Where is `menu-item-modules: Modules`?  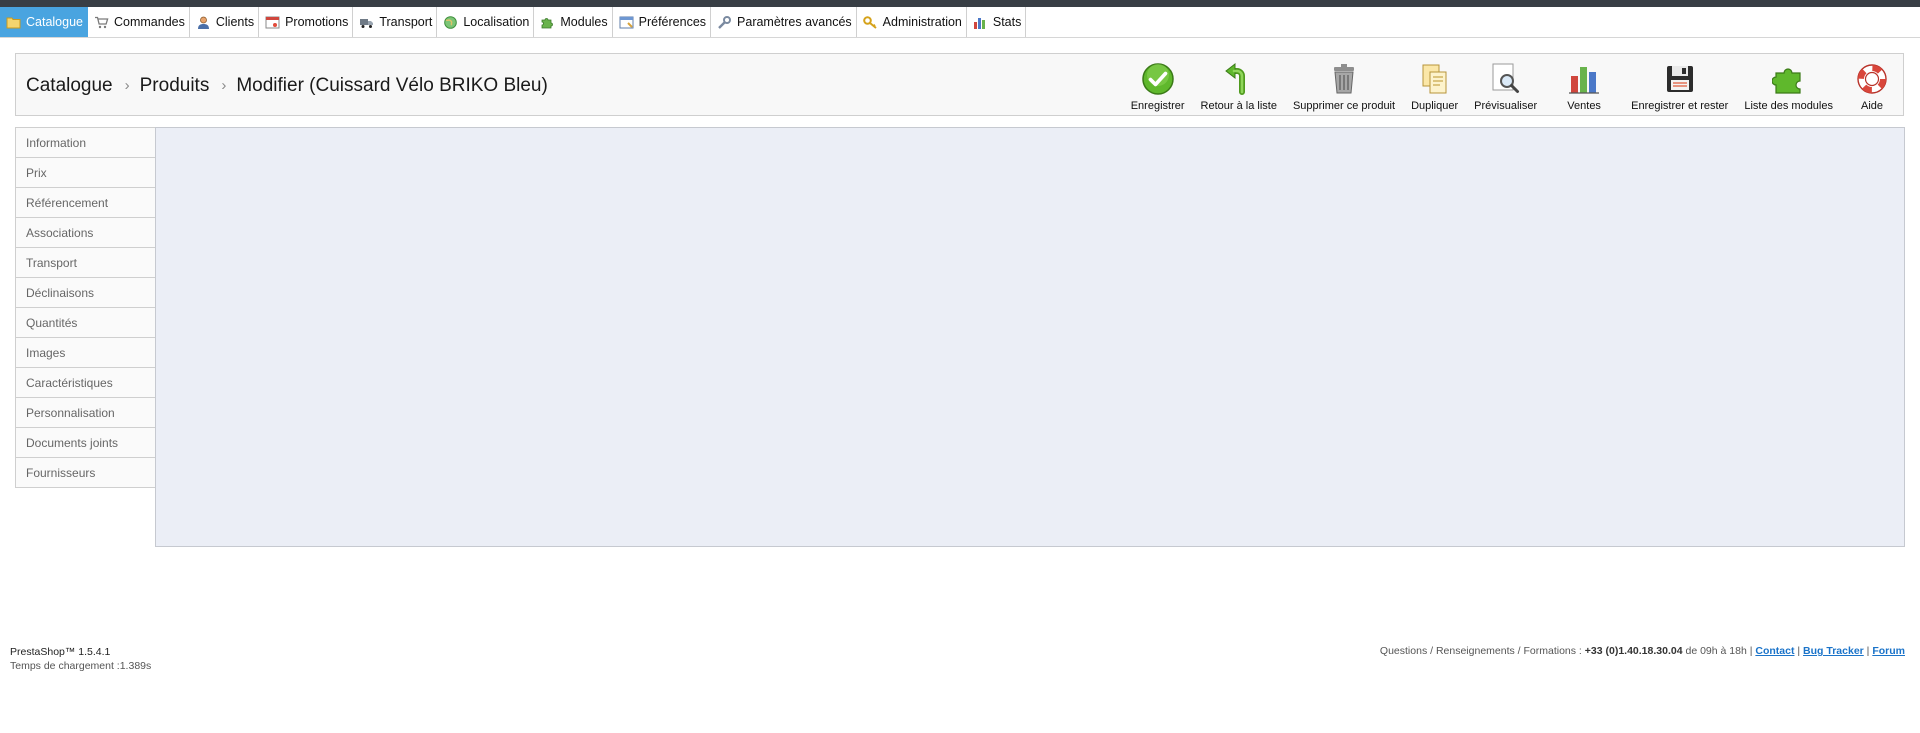 menu-item-modules: Modules is located at coordinates (573, 22).